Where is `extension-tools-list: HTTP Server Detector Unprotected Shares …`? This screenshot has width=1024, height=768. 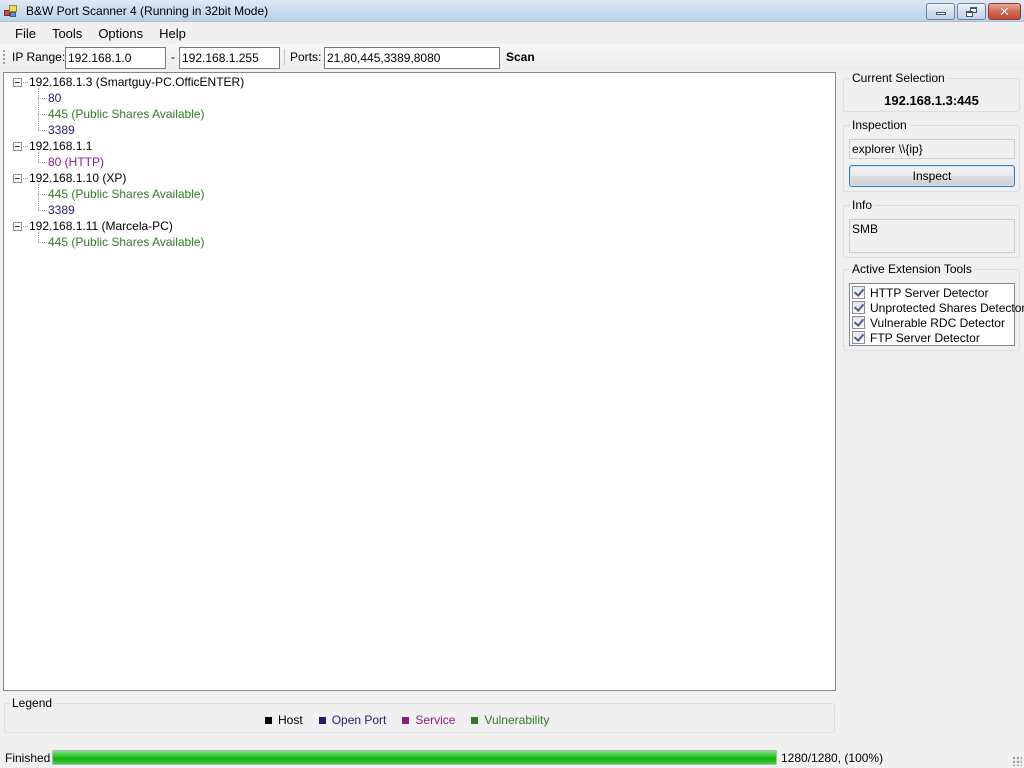 extension-tools-list: HTTP Server Detector Unprotected Shares … is located at coordinates (936, 314).